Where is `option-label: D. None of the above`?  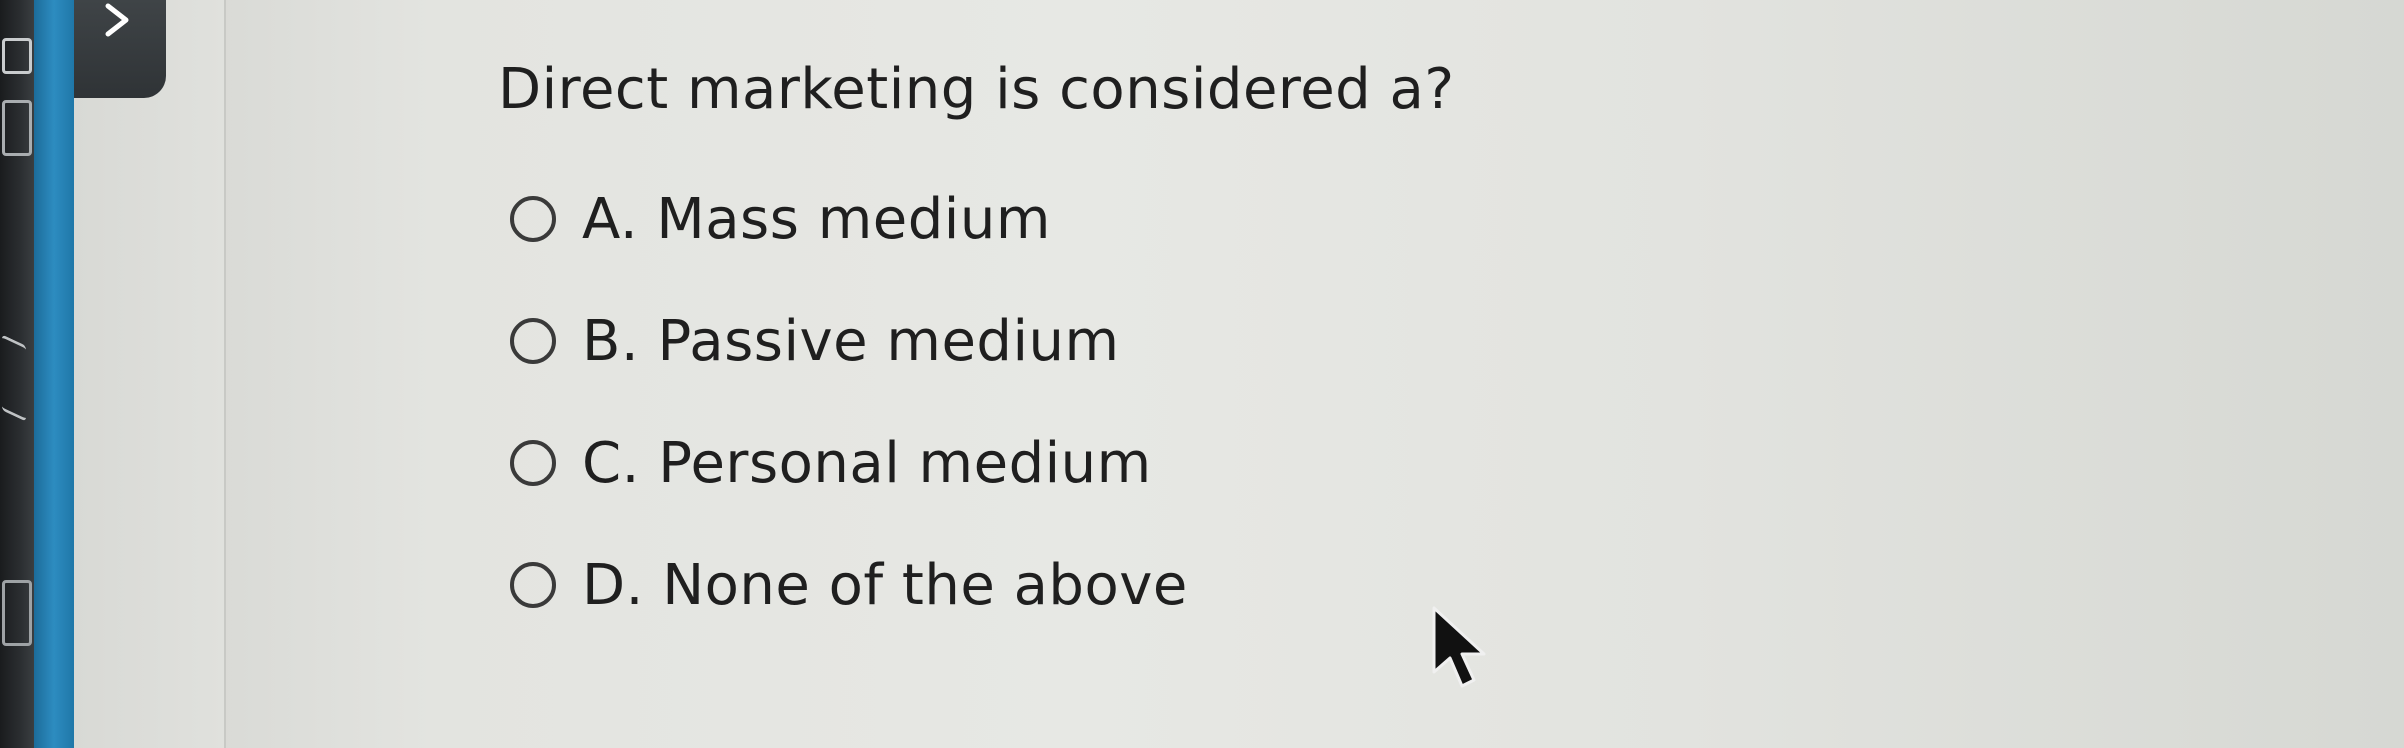
option-label: D. None of the above is located at coordinates (885, 585).